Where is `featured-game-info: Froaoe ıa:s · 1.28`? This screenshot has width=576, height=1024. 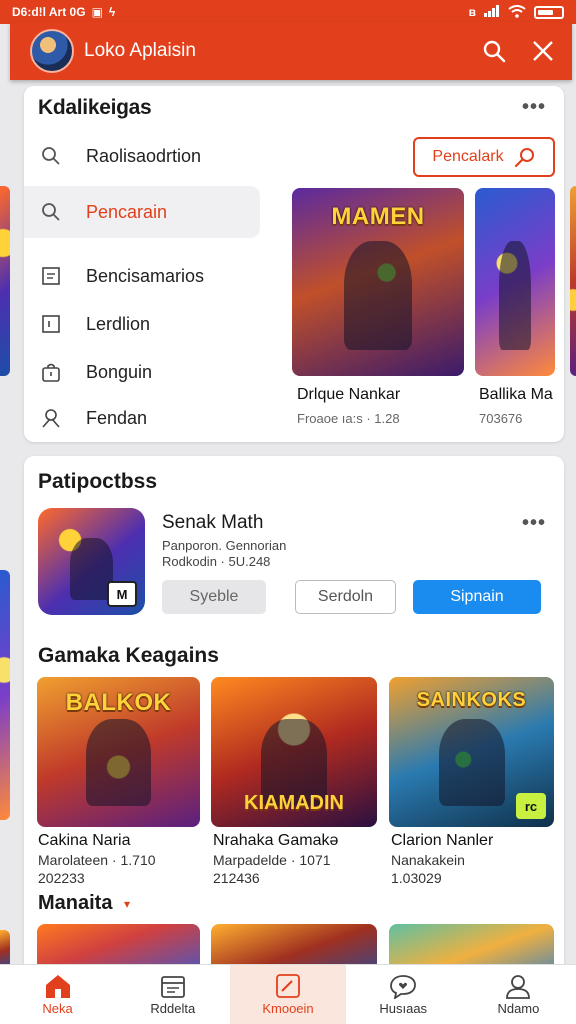 featured-game-info: Froaoe ıa:s · 1.28 is located at coordinates (348, 418).